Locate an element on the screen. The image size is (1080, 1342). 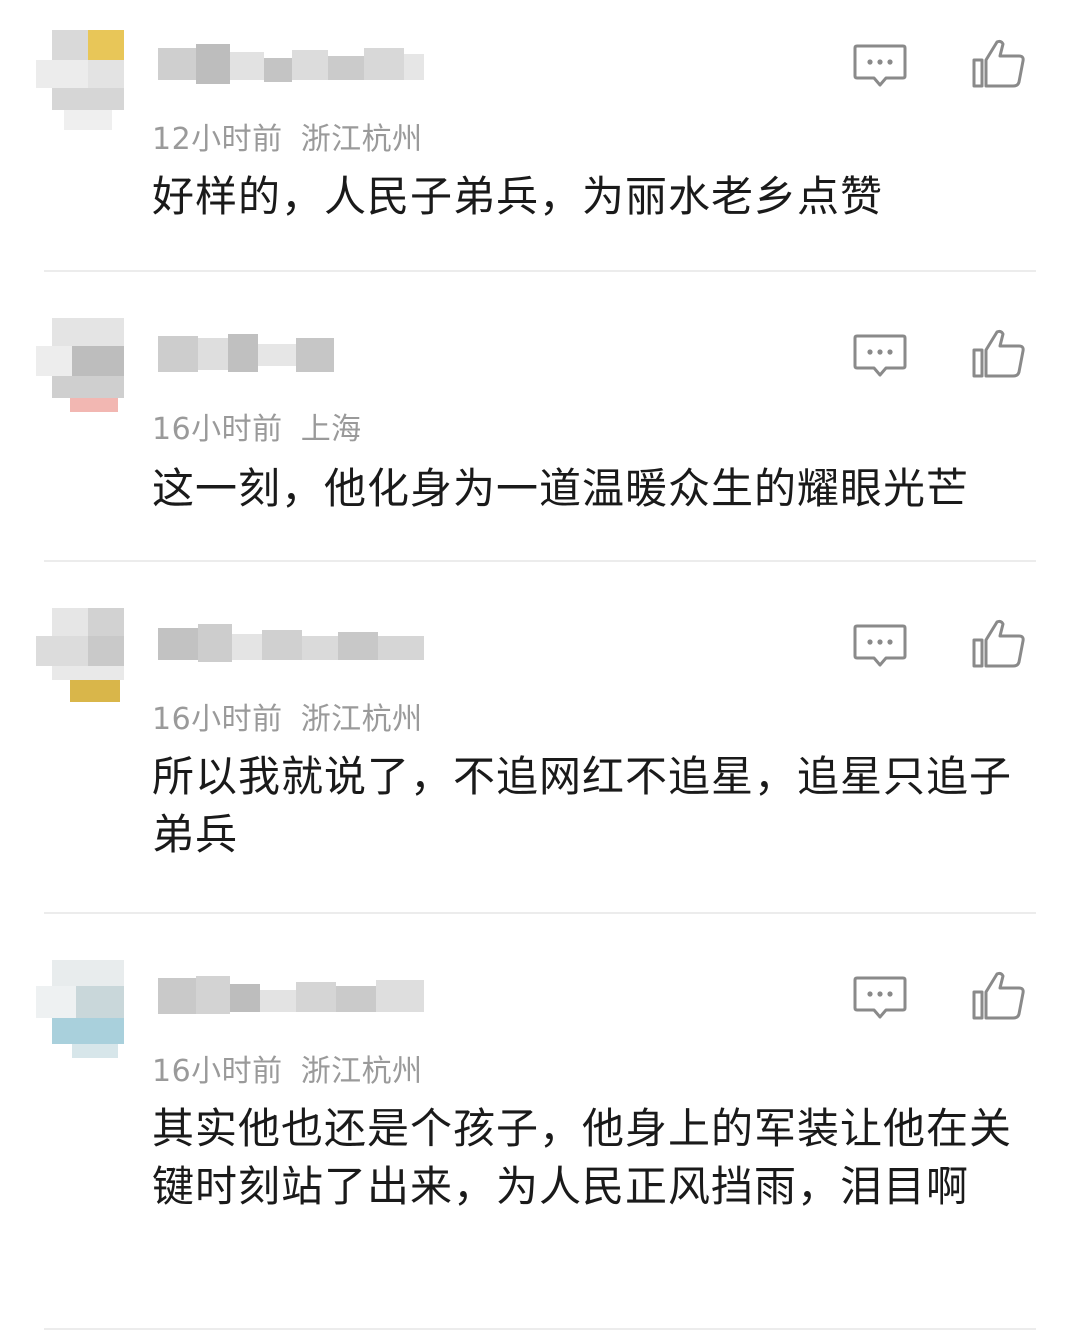
comment-meta: 16小时前 上海 is located at coordinates (257, 426).